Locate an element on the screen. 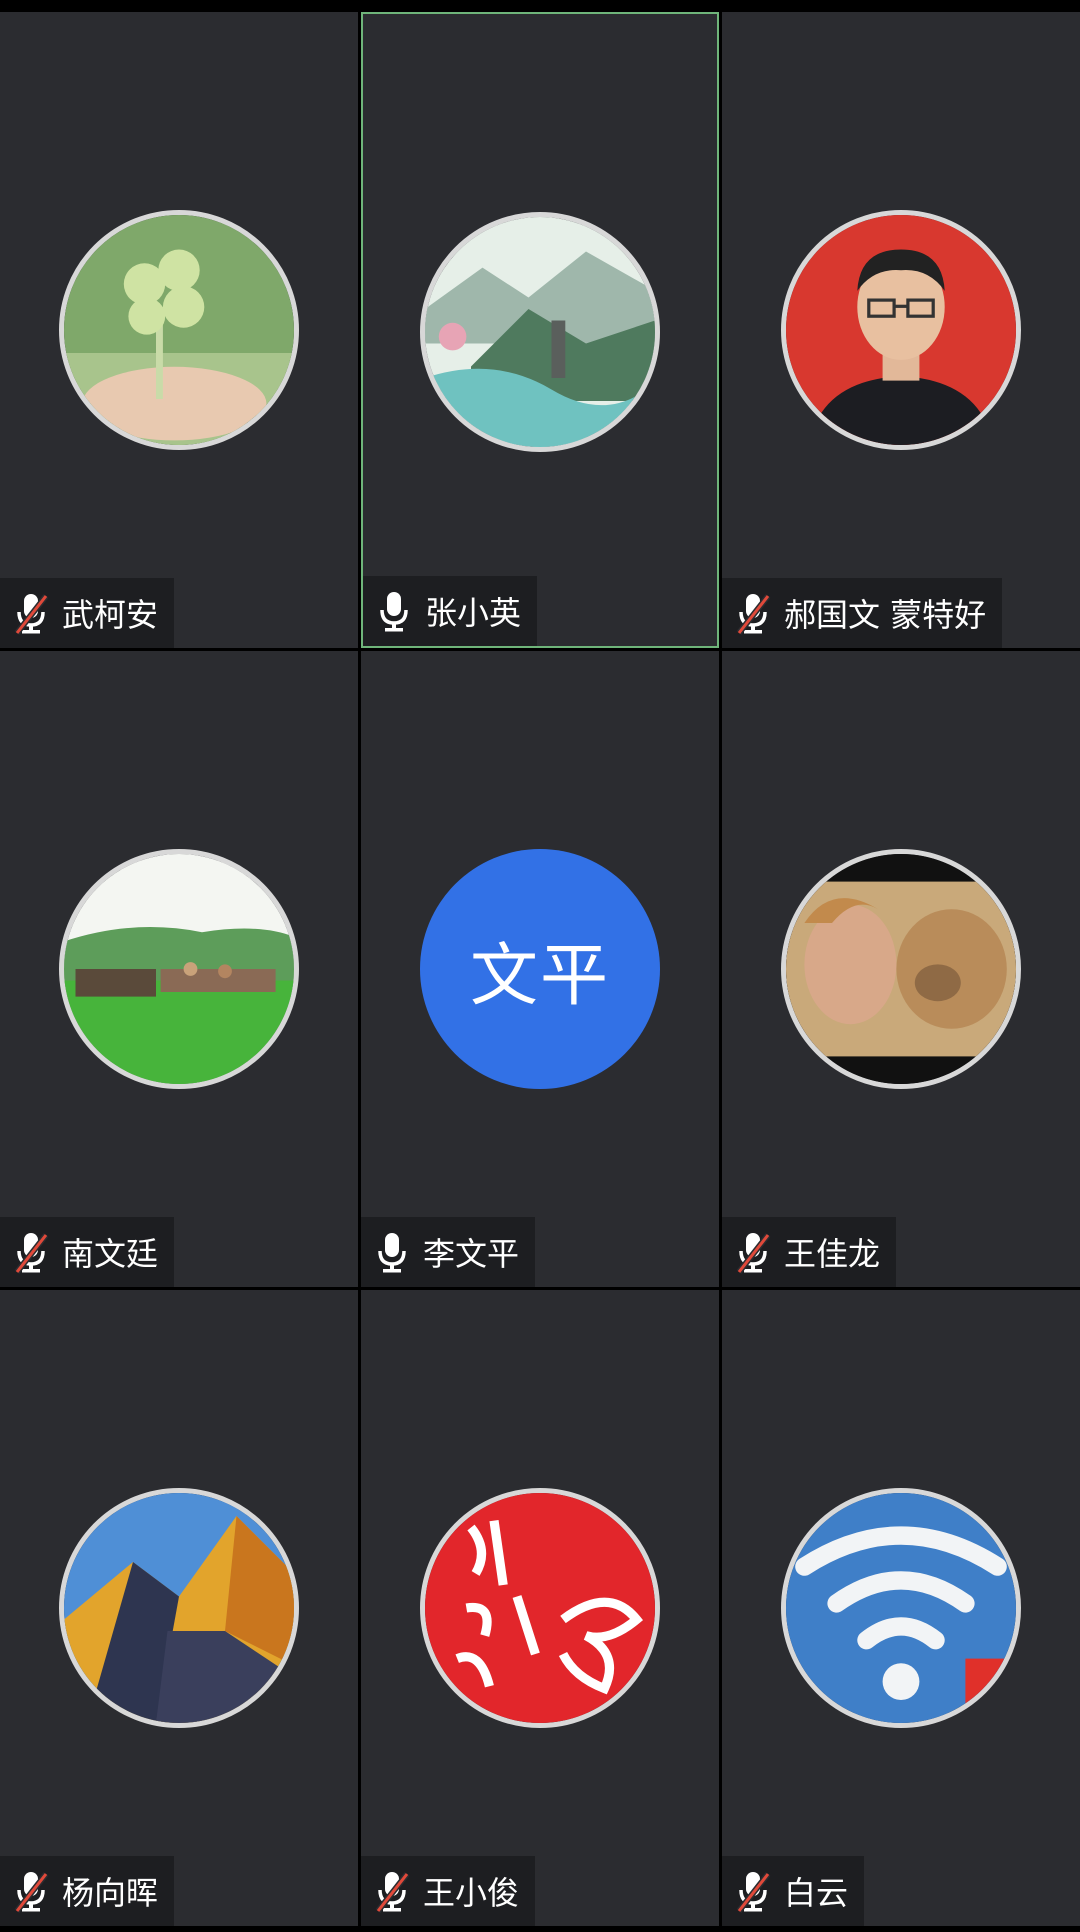 The image size is (1080, 1932). participant-name: 南文廷 is located at coordinates (110, 1254).